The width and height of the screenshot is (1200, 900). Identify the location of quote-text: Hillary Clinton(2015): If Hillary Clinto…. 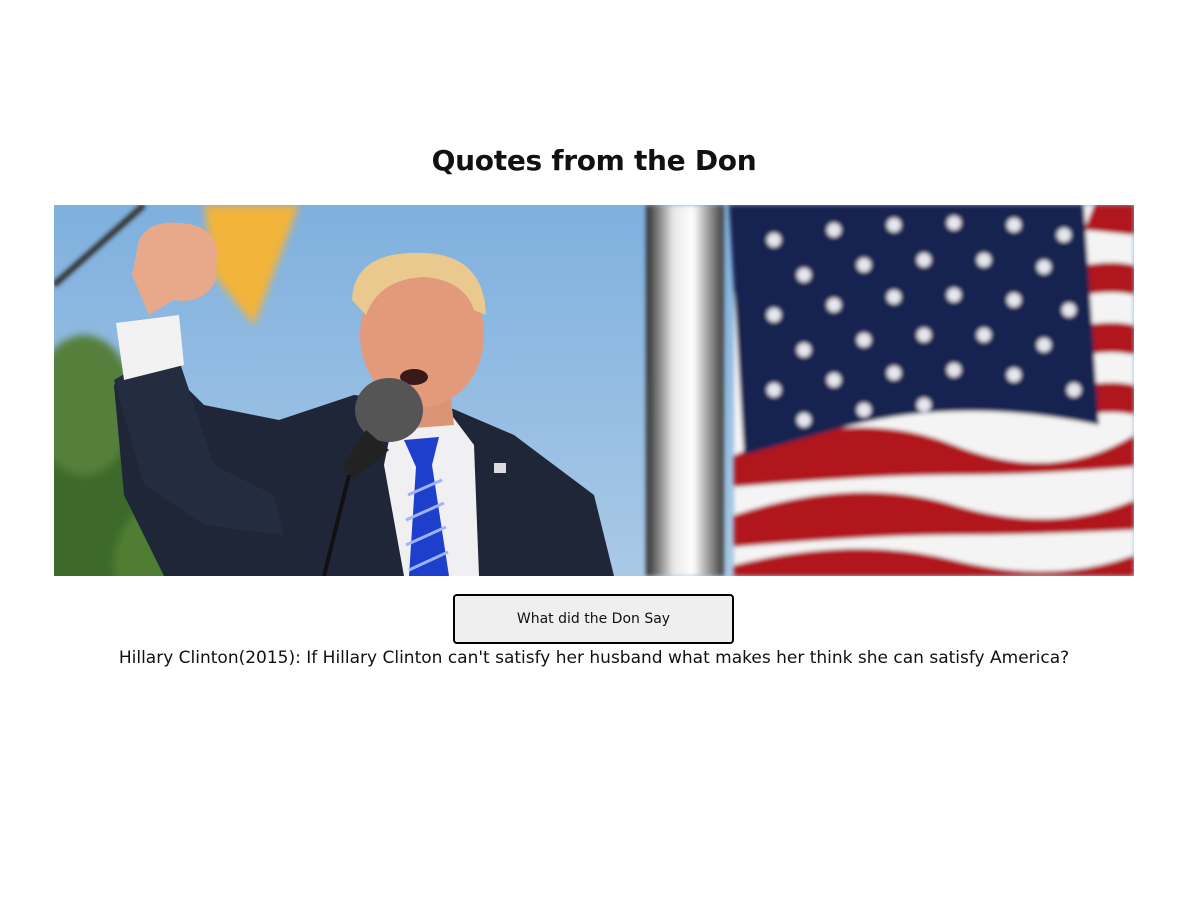
(594, 658).